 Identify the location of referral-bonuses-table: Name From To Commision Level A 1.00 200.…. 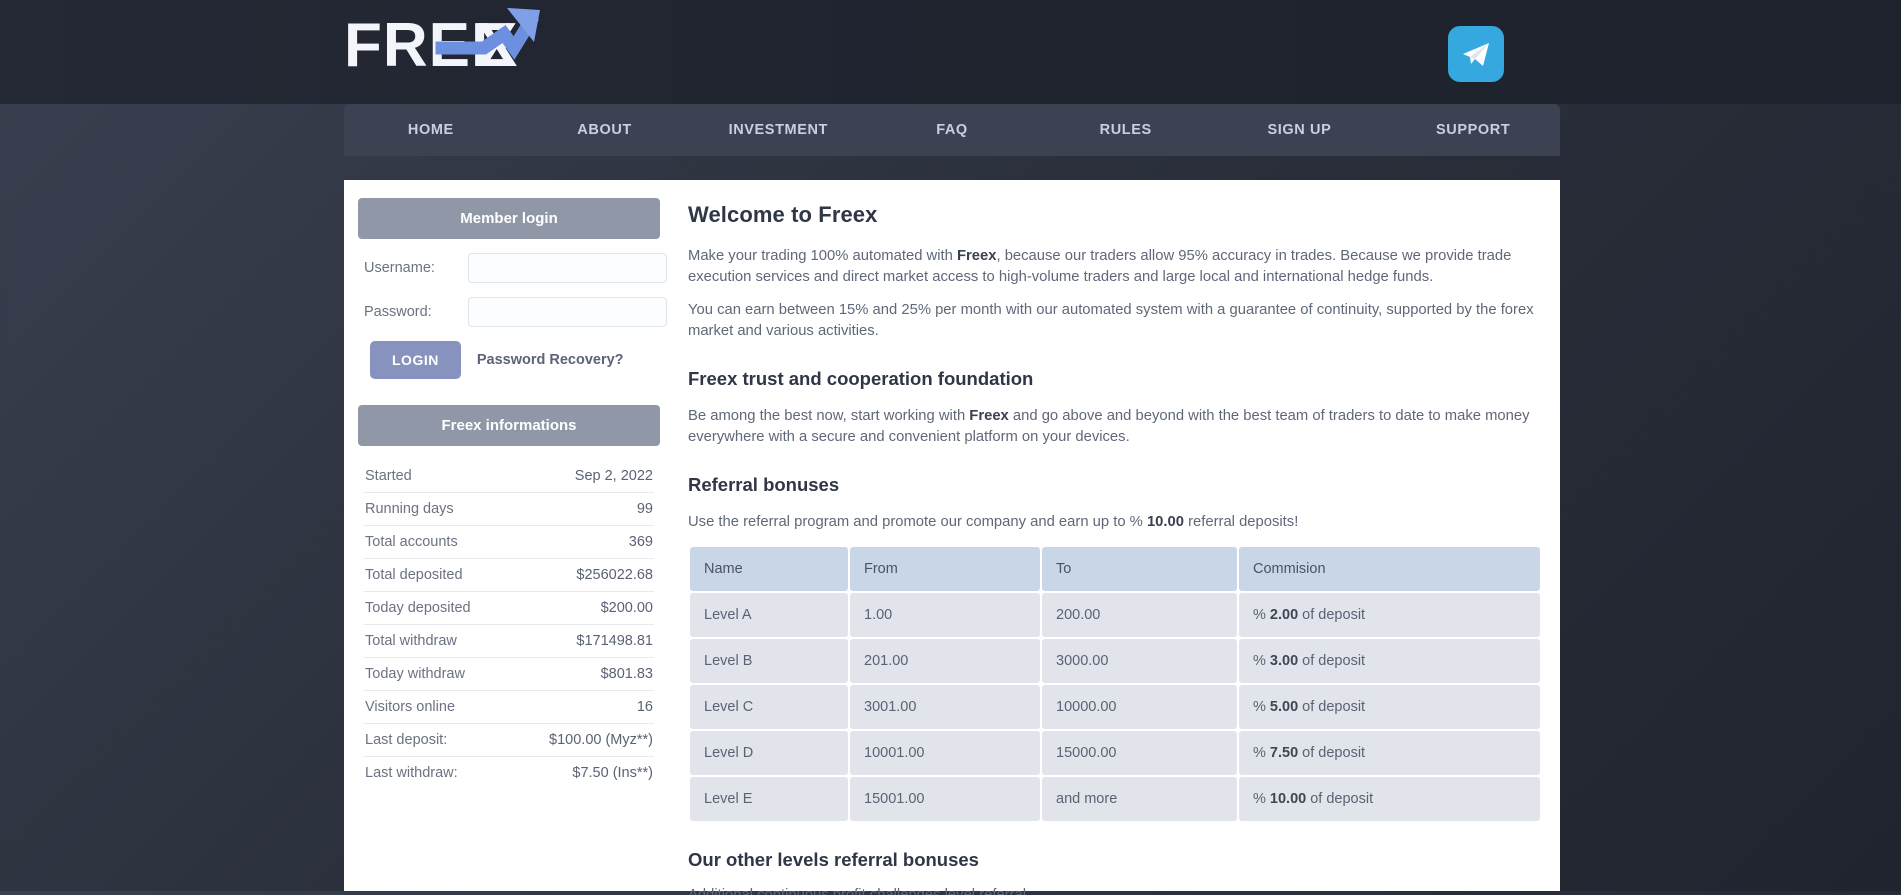
(1115, 684).